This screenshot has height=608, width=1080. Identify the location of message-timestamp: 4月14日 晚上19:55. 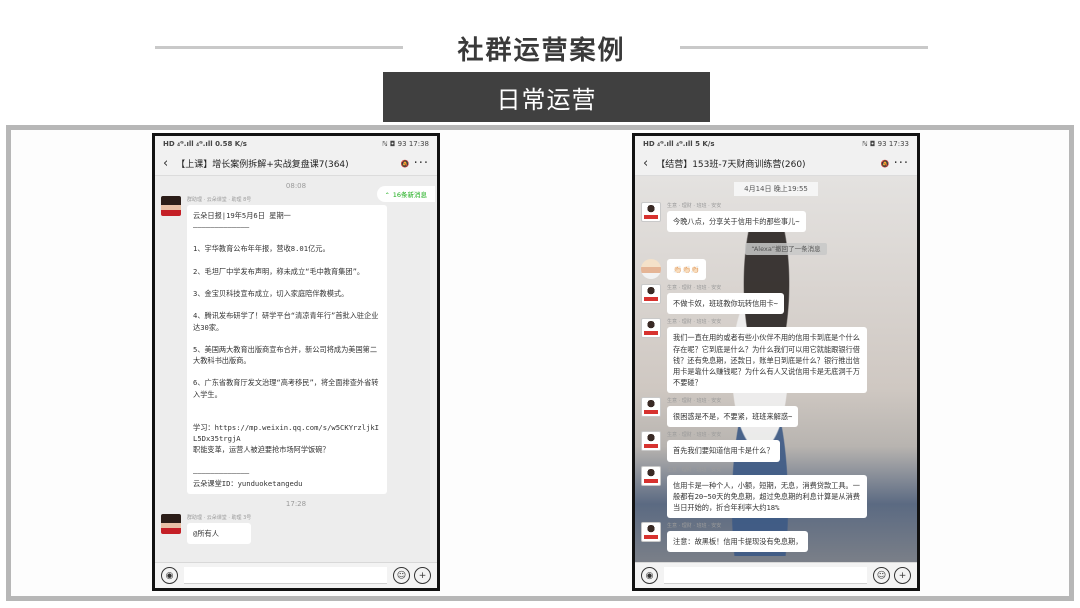
(776, 189).